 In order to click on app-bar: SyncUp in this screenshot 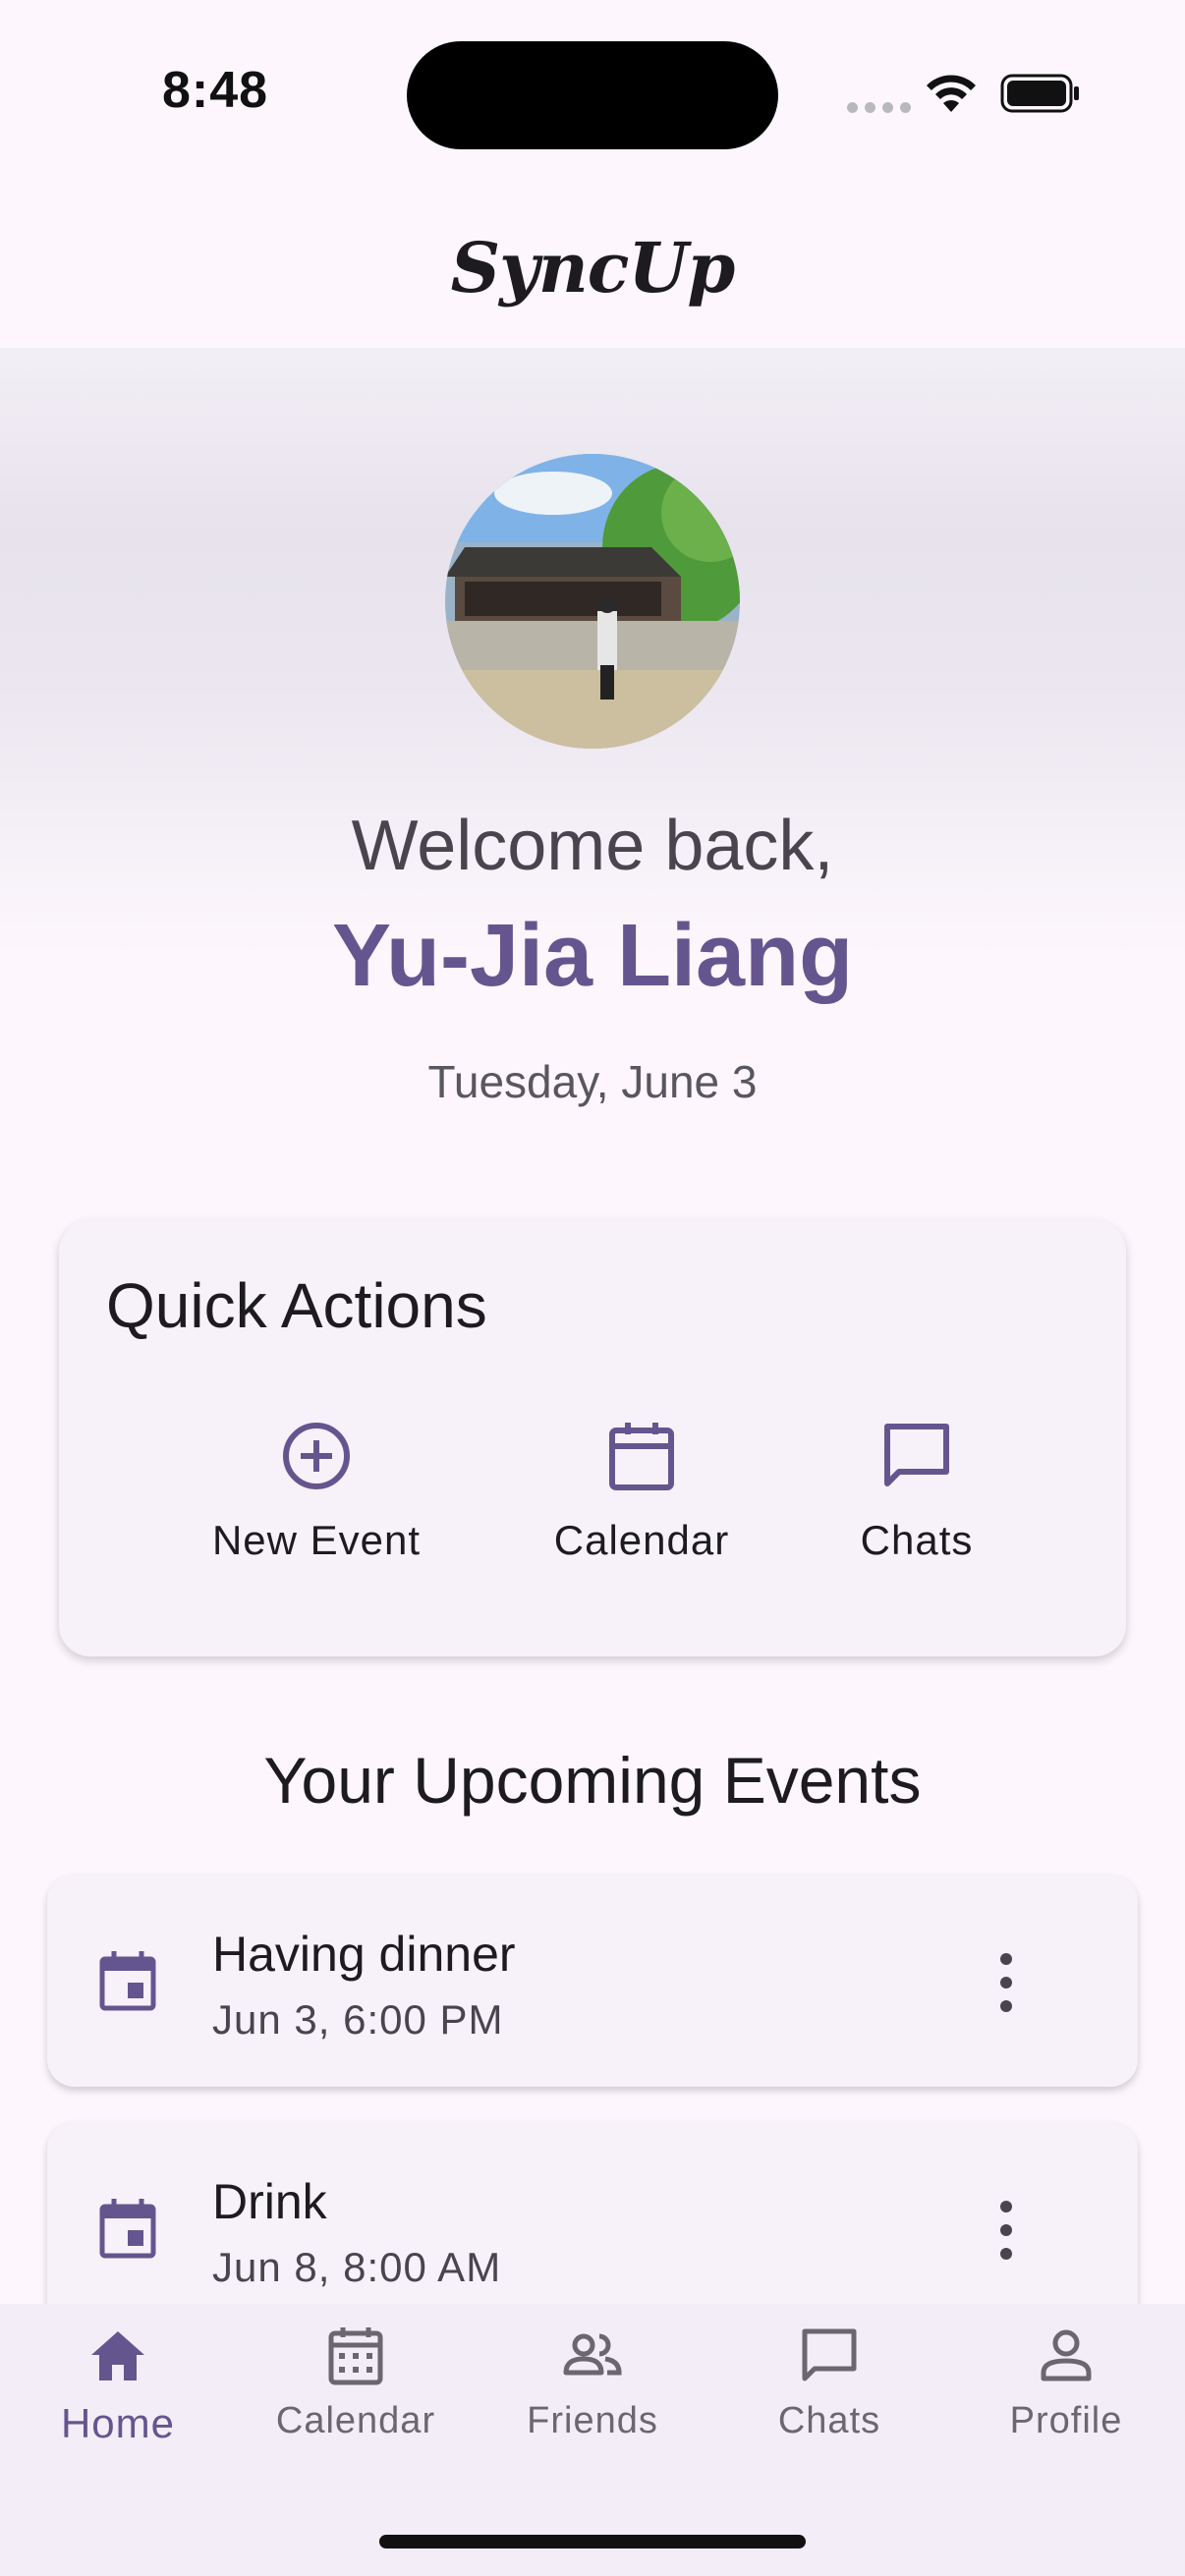, I will do `click(592, 267)`.